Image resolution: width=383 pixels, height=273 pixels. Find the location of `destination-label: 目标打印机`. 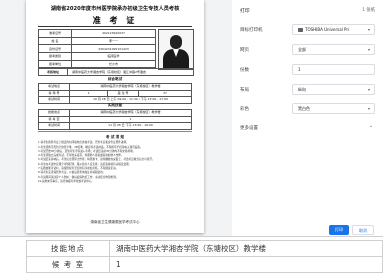

destination-label: 目标打印机 is located at coordinates (251, 30).